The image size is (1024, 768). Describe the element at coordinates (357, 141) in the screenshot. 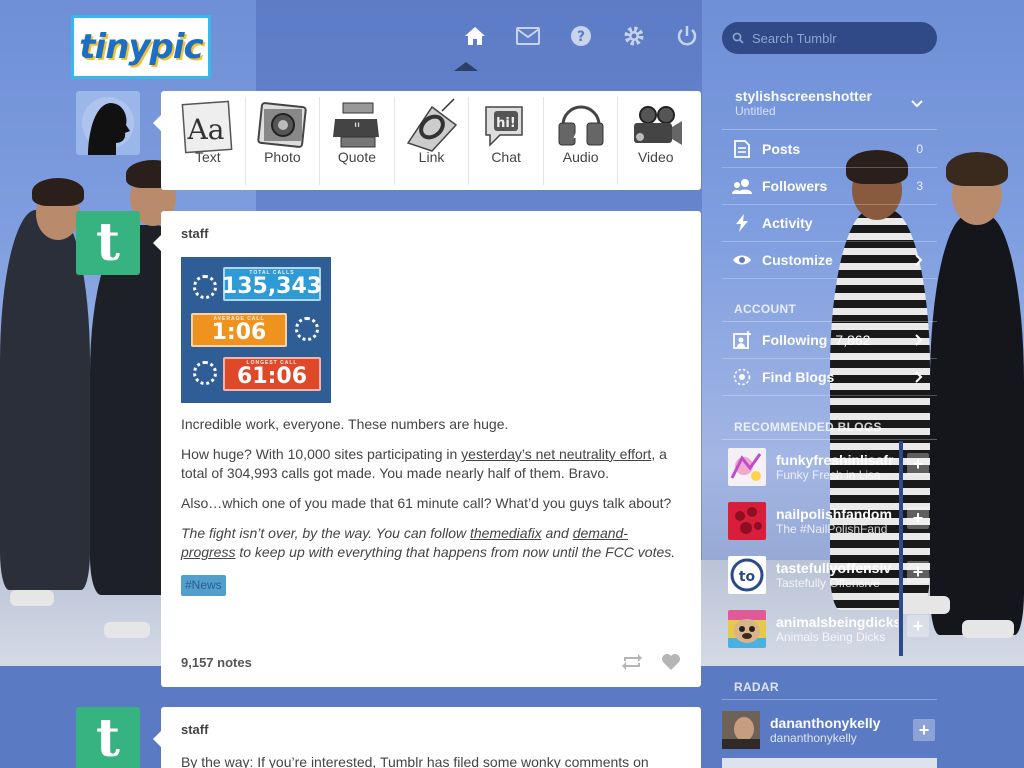

I see `post-type-quote: " Quote` at that location.